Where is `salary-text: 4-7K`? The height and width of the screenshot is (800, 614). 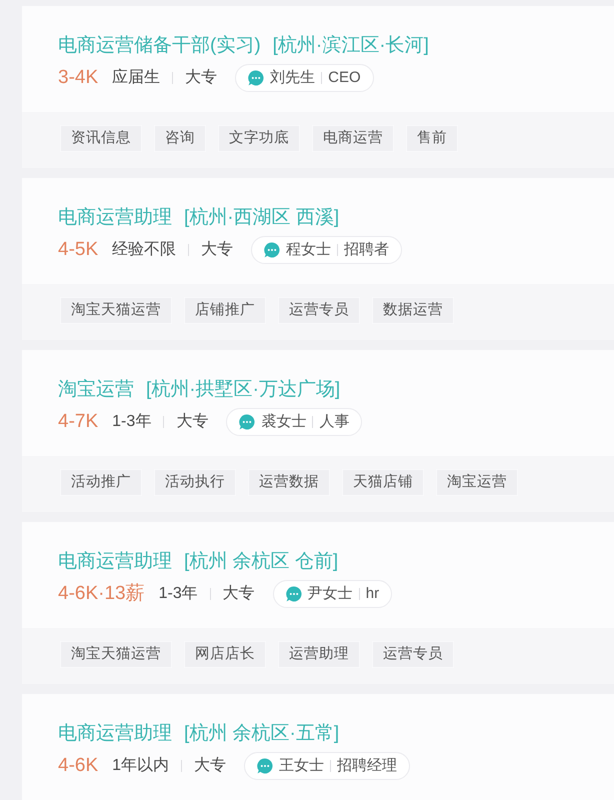 salary-text: 4-7K is located at coordinates (78, 422).